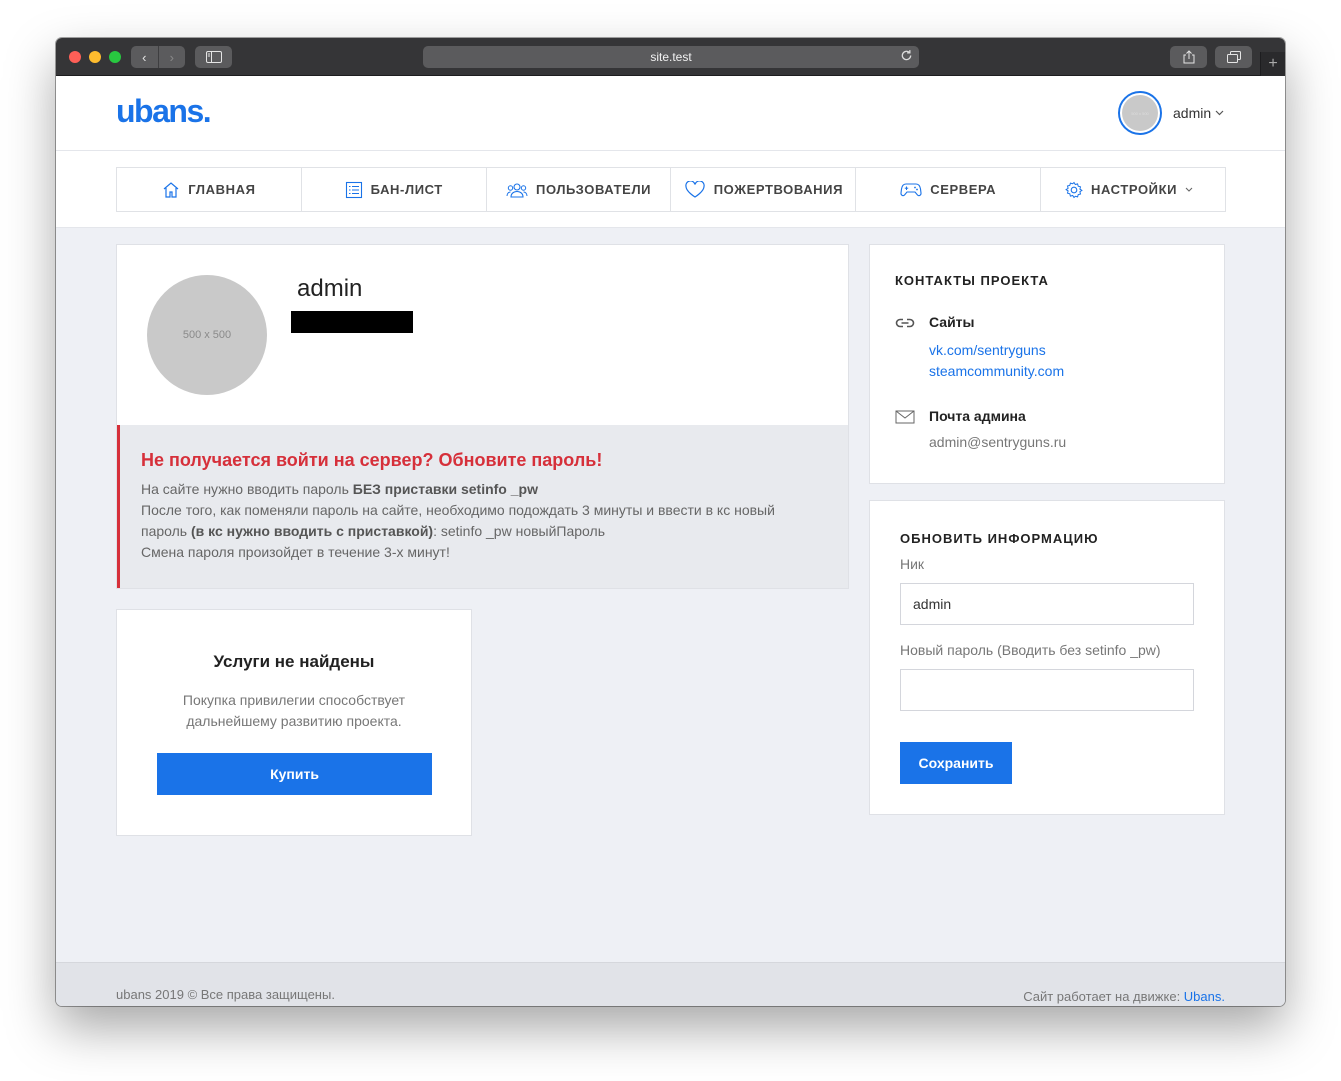 This screenshot has width=1341, height=1081. I want to click on heart-icon, so click(695, 189).